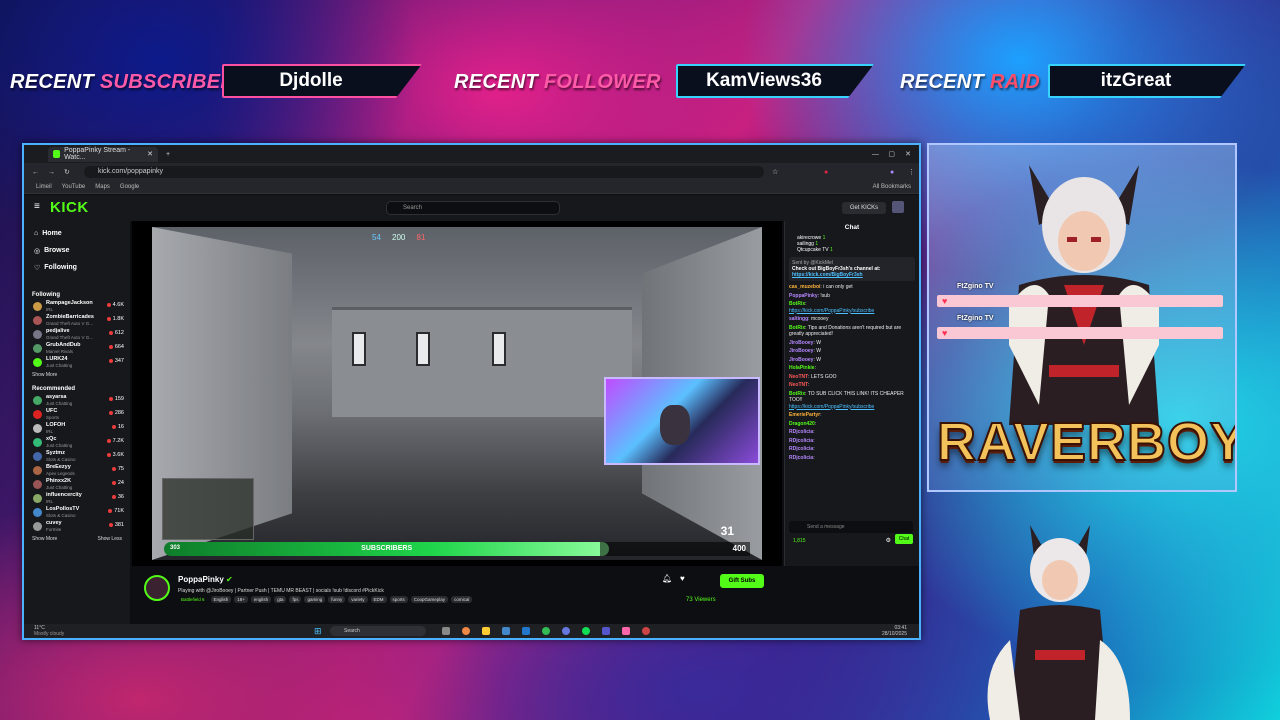  What do you see at coordinates (826, 172) in the screenshot?
I see `extensions-icon: ●` at bounding box center [826, 172].